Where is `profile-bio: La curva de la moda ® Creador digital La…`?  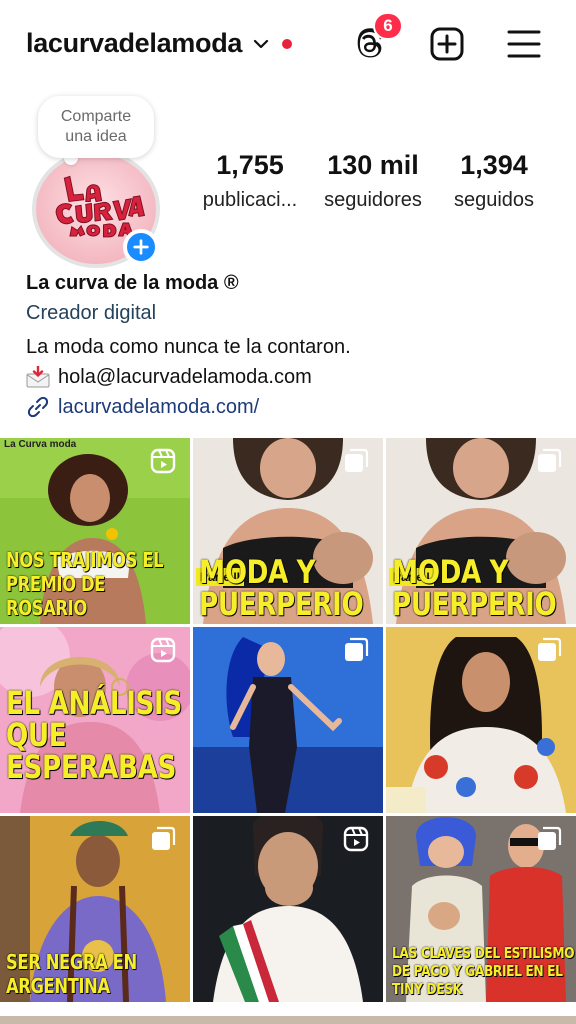 profile-bio: La curva de la moda ® Creador digital La… is located at coordinates (291, 347).